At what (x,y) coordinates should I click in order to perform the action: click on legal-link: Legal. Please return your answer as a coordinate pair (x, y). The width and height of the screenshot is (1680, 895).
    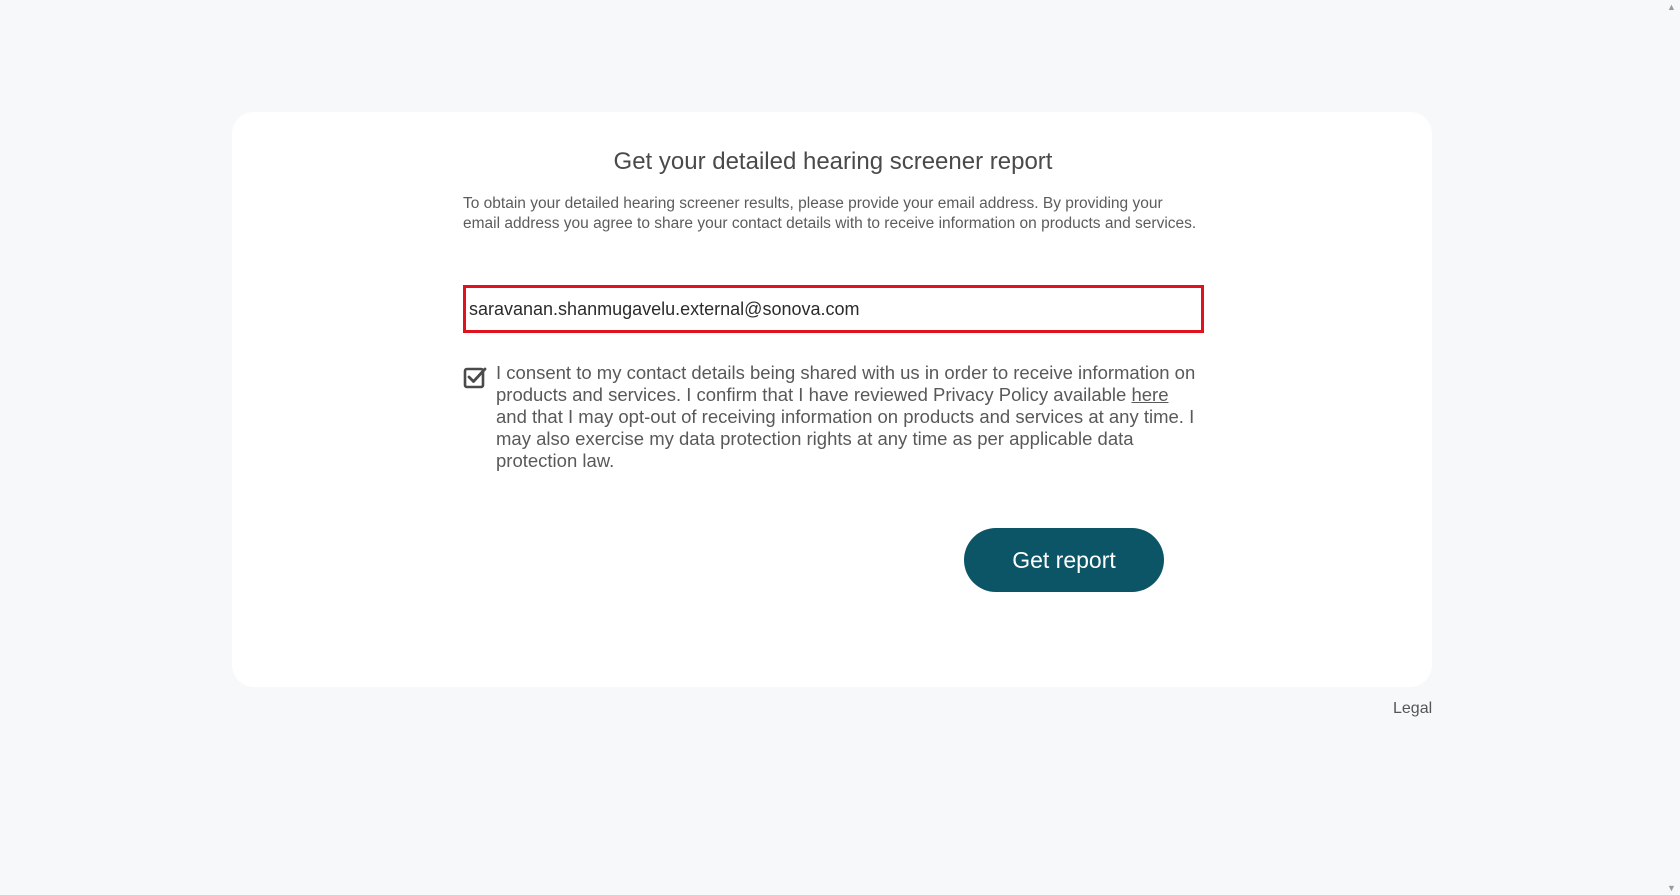
    Looking at the image, I should click on (1412, 709).